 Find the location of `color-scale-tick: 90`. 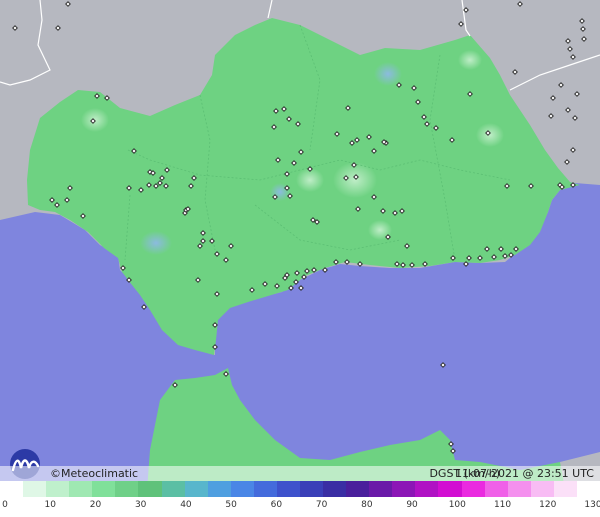

color-scale-tick: 90 is located at coordinates (412, 505).